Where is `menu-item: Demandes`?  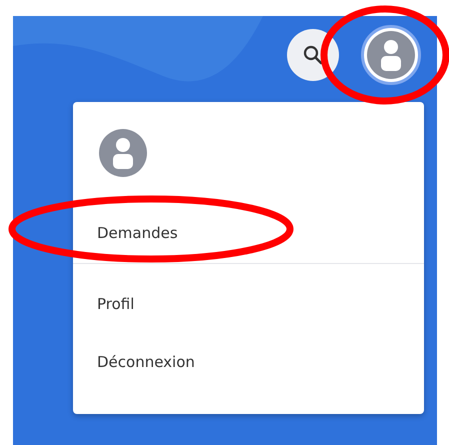
menu-item: Demandes is located at coordinates (248, 233).